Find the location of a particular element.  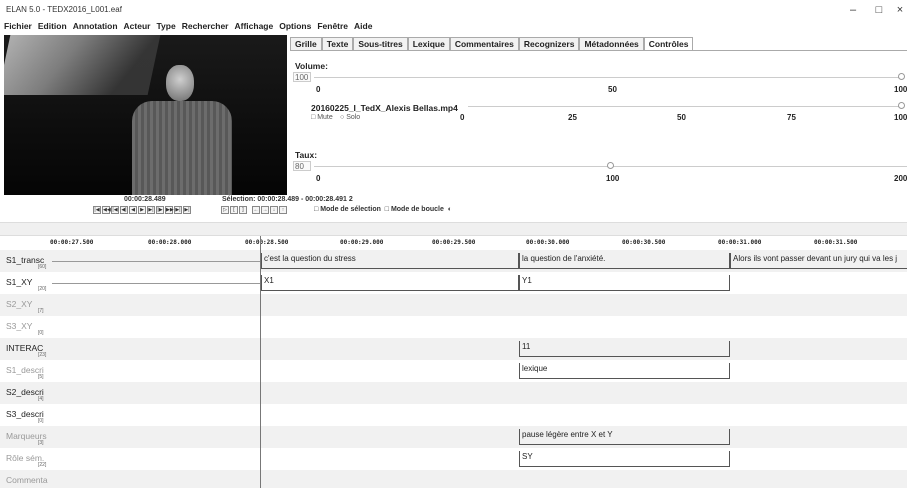

tier-count: [22] is located at coordinates (42, 465).